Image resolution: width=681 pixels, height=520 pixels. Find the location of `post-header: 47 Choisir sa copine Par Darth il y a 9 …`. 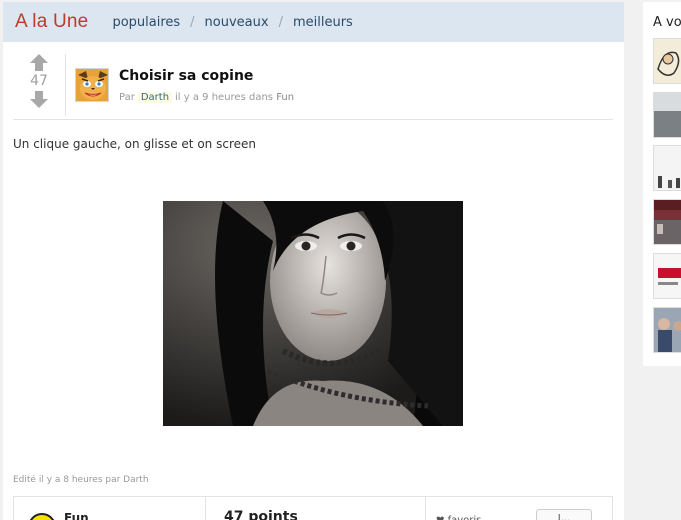

post-header: 47 Choisir sa copine Par Darth il y a 9 … is located at coordinates (313, 86).